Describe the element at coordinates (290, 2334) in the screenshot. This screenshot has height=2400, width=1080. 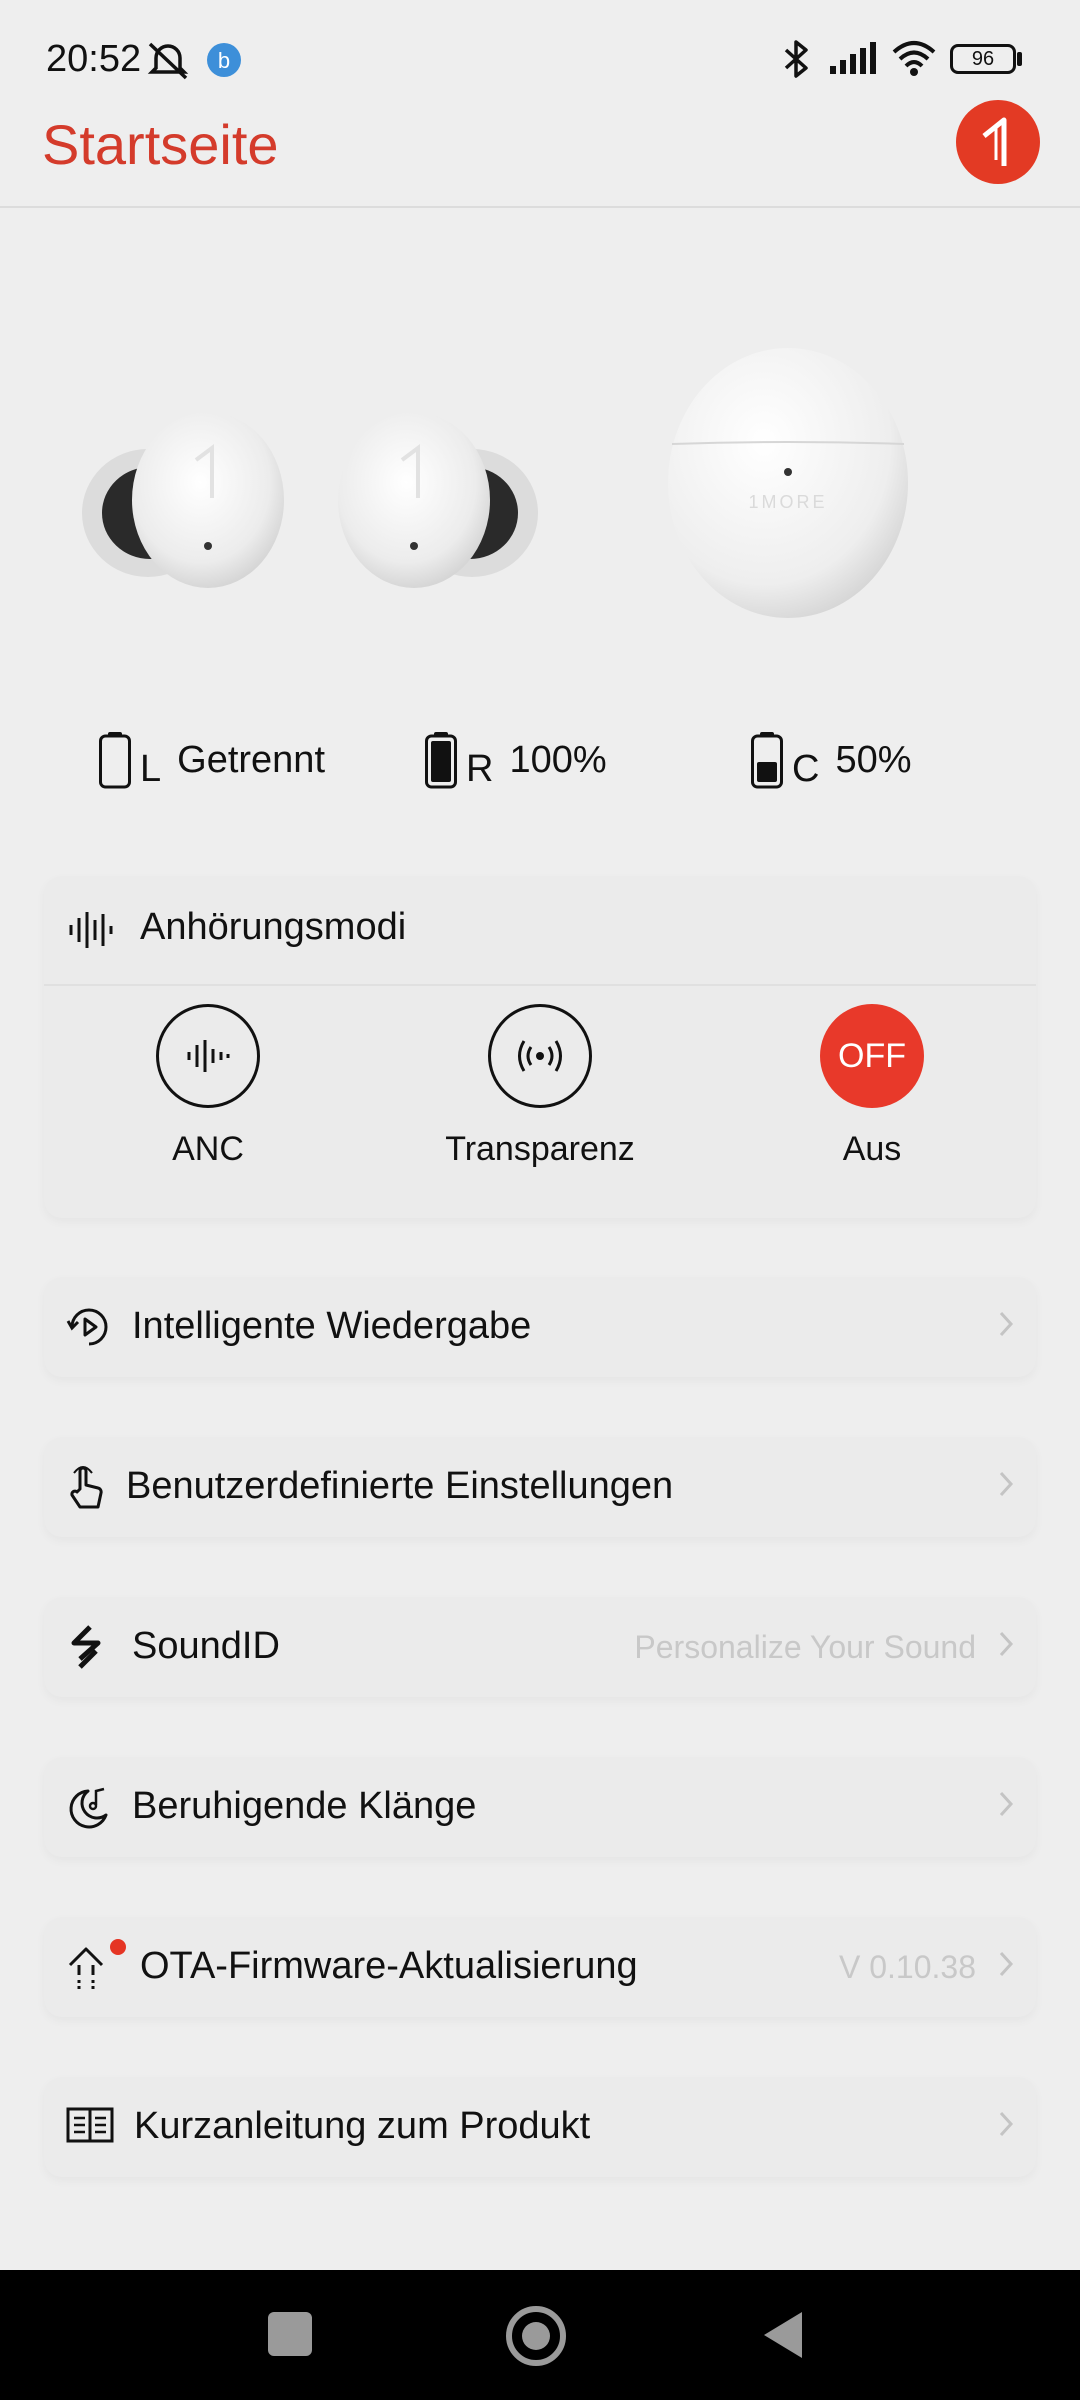
I see `recent-apps-button` at that location.